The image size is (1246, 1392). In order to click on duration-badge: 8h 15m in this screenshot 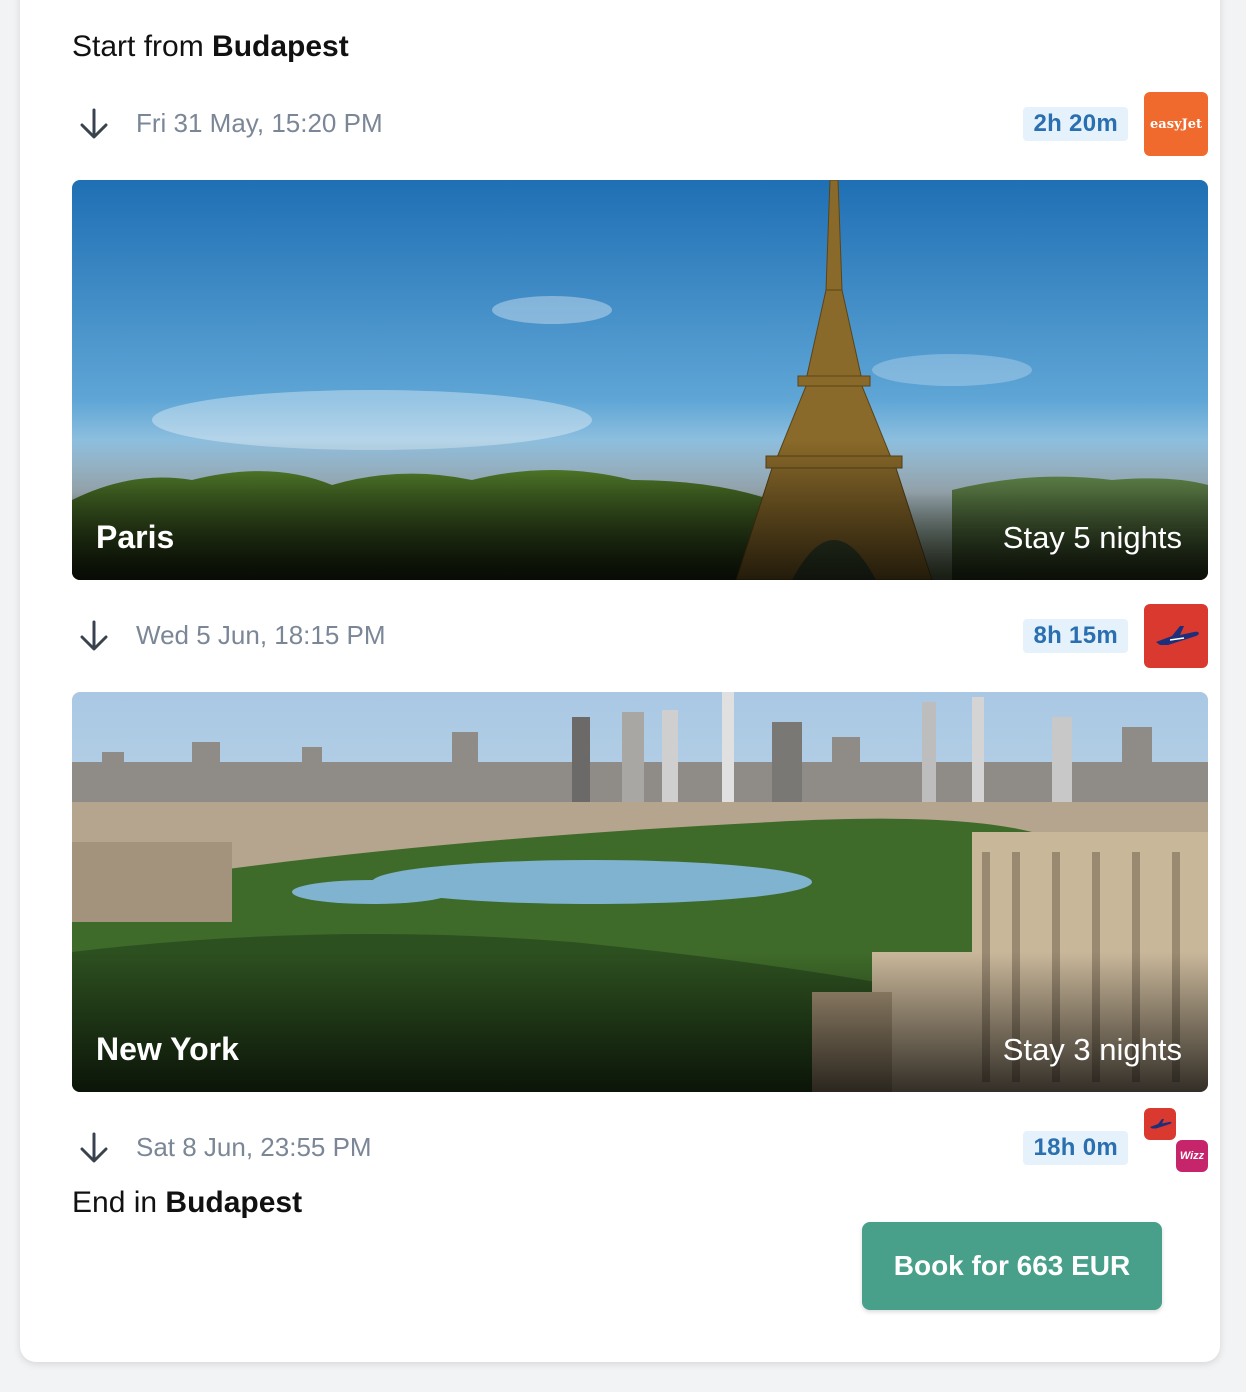, I will do `click(1075, 636)`.